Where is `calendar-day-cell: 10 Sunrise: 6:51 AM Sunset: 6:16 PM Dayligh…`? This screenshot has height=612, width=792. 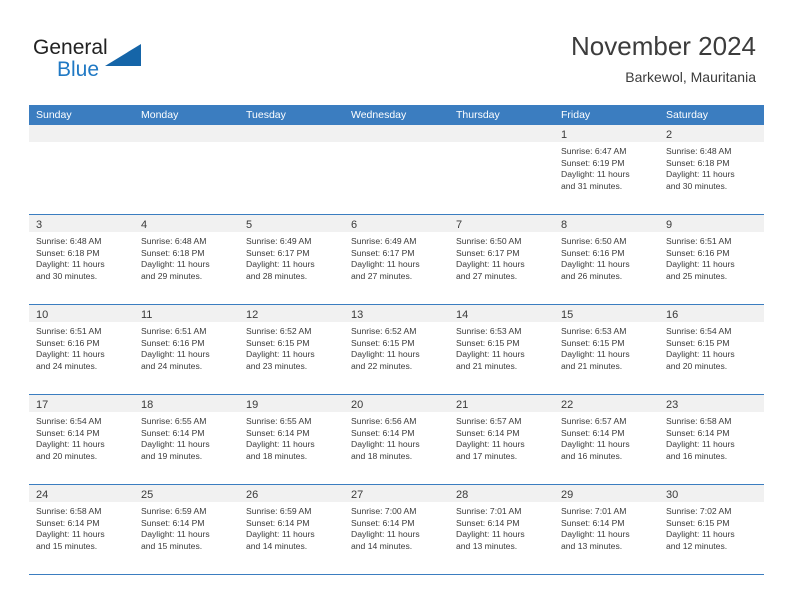 calendar-day-cell: 10 Sunrise: 6:51 AM Sunset: 6:16 PM Dayligh… is located at coordinates (81, 349).